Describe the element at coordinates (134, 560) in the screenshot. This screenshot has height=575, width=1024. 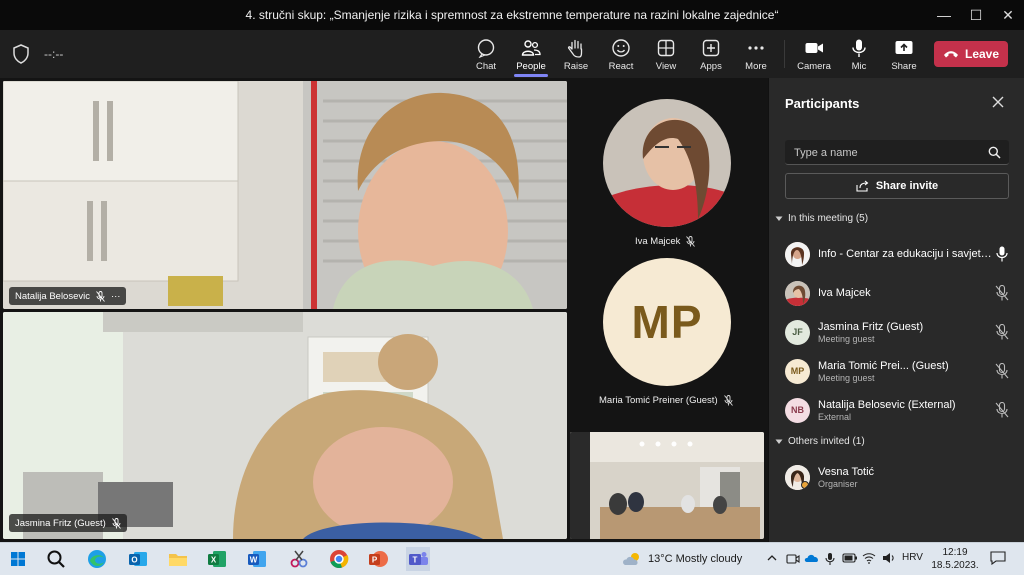
I see `svg-text: O` at that location.